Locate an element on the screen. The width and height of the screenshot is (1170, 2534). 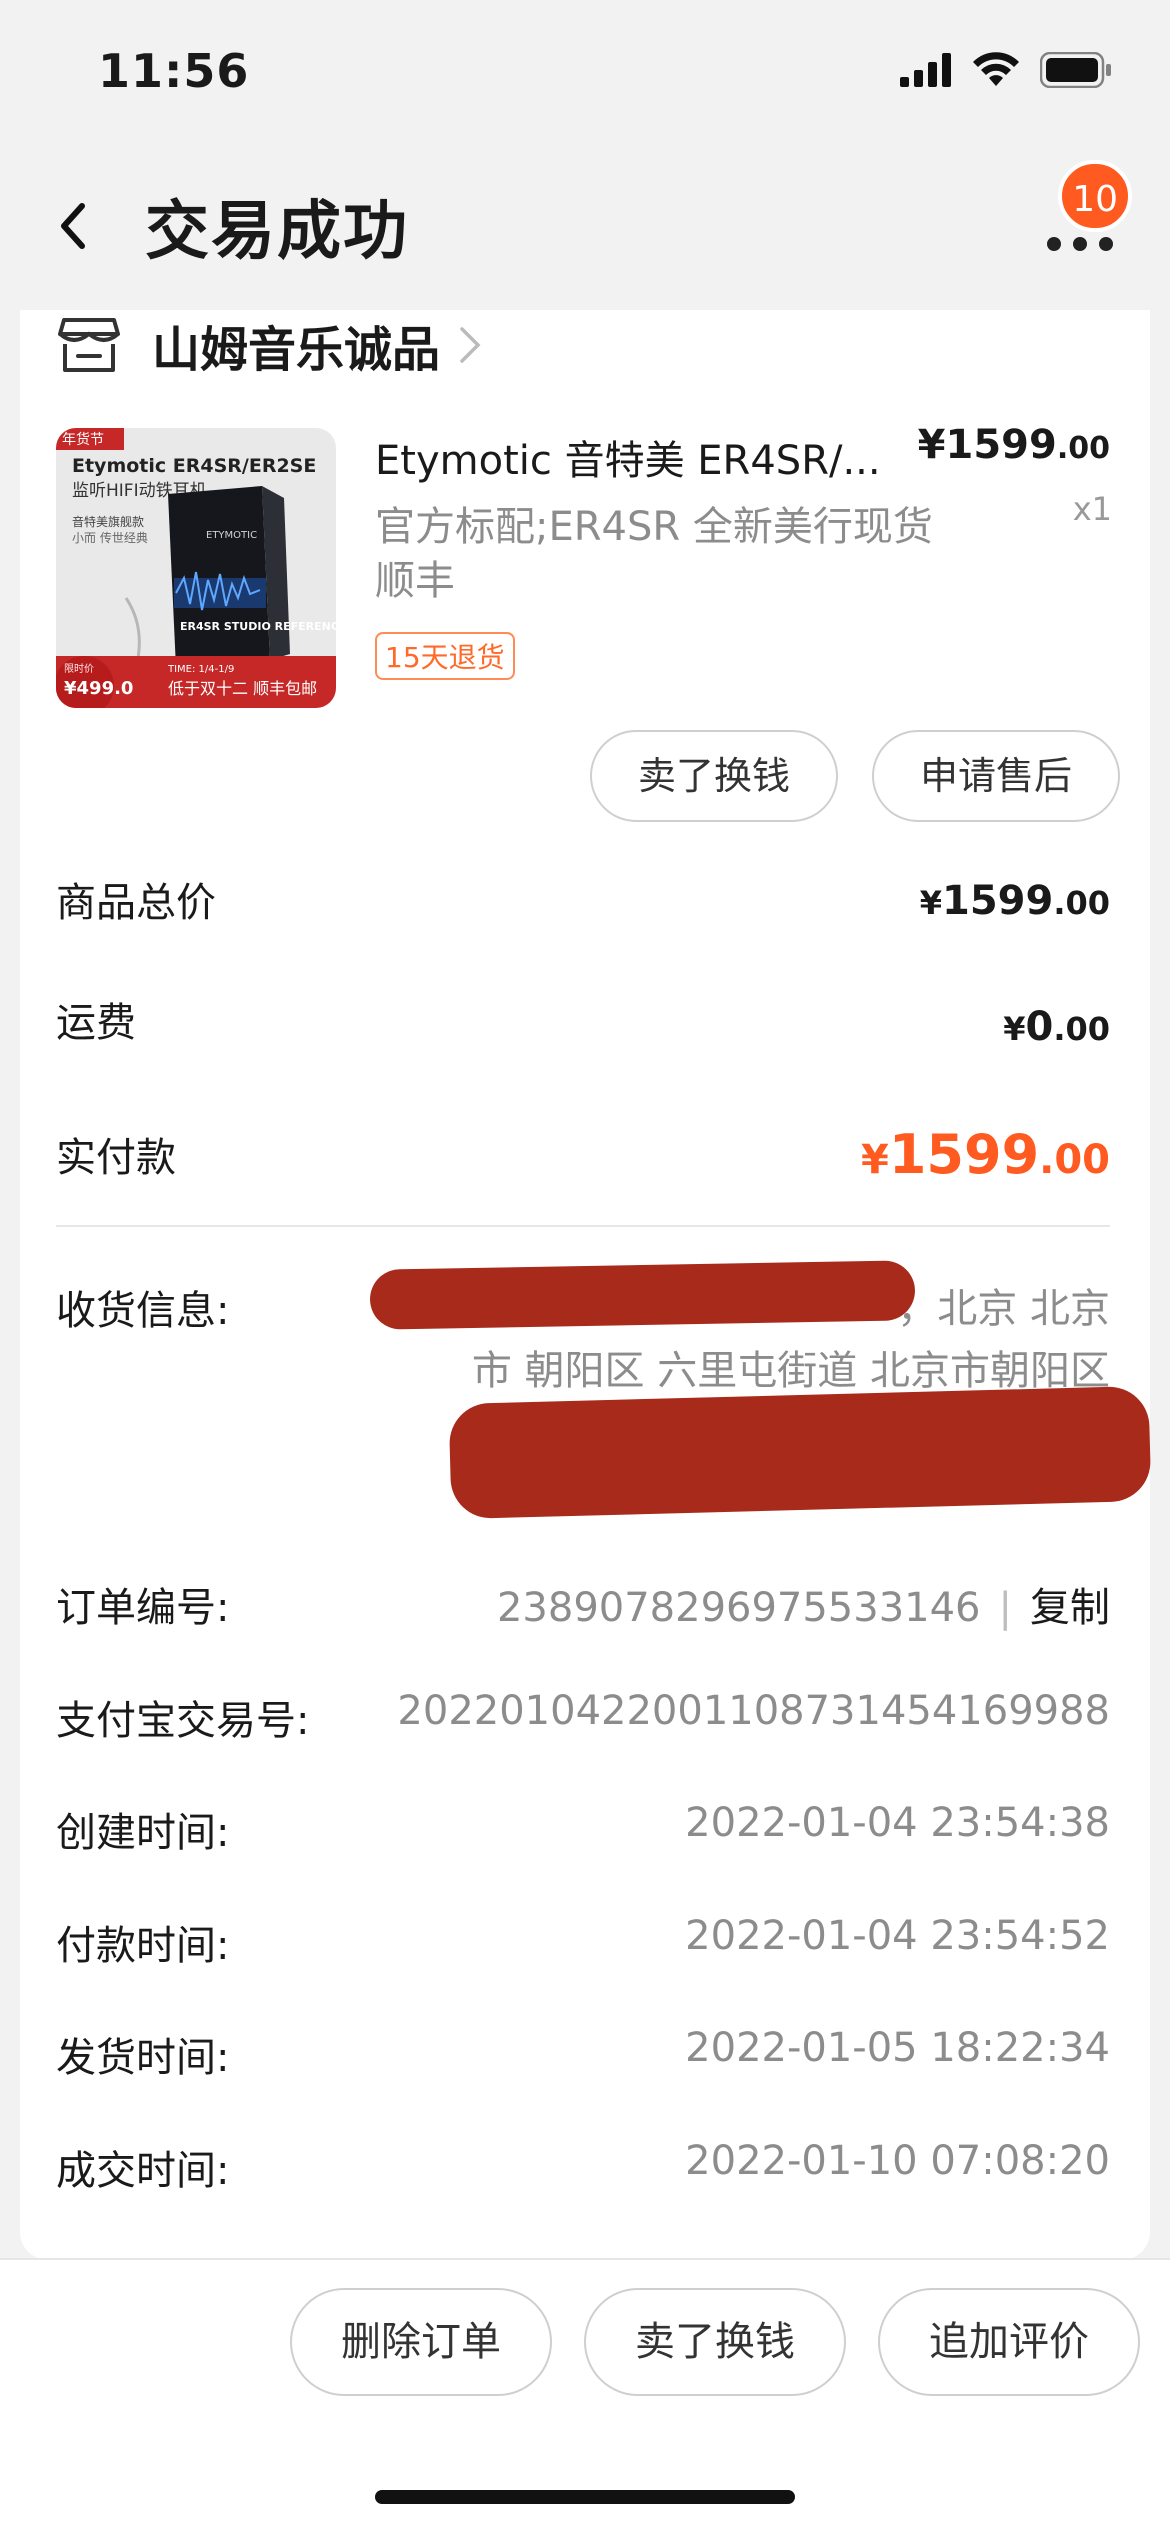
thumb-footer: 低于双十二 顺丰包邮 is located at coordinates (242, 688).